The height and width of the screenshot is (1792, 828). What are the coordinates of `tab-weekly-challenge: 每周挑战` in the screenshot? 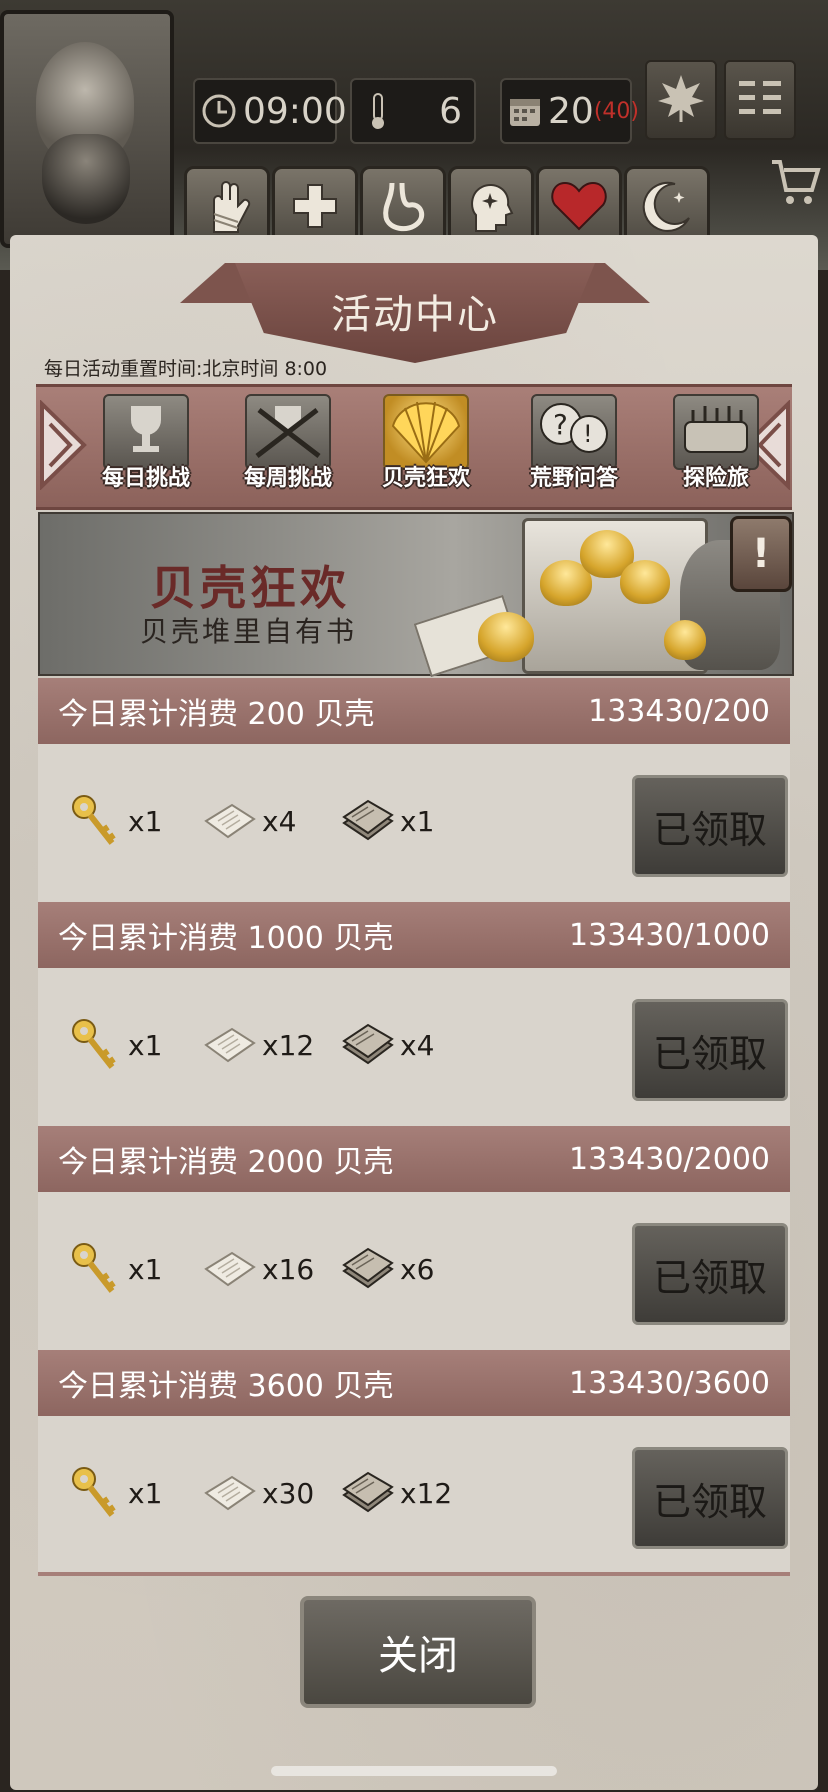 It's located at (288, 444).